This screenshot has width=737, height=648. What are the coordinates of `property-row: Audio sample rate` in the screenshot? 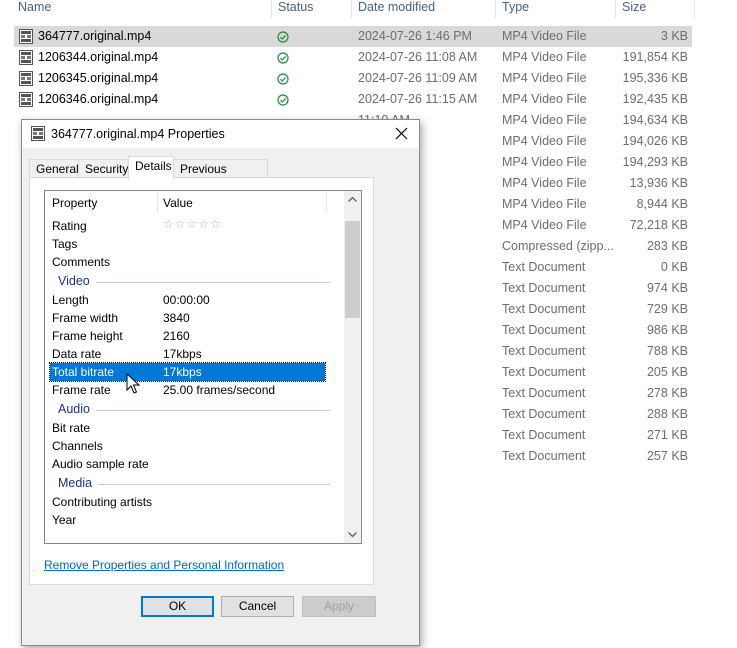 It's located at (187, 464).